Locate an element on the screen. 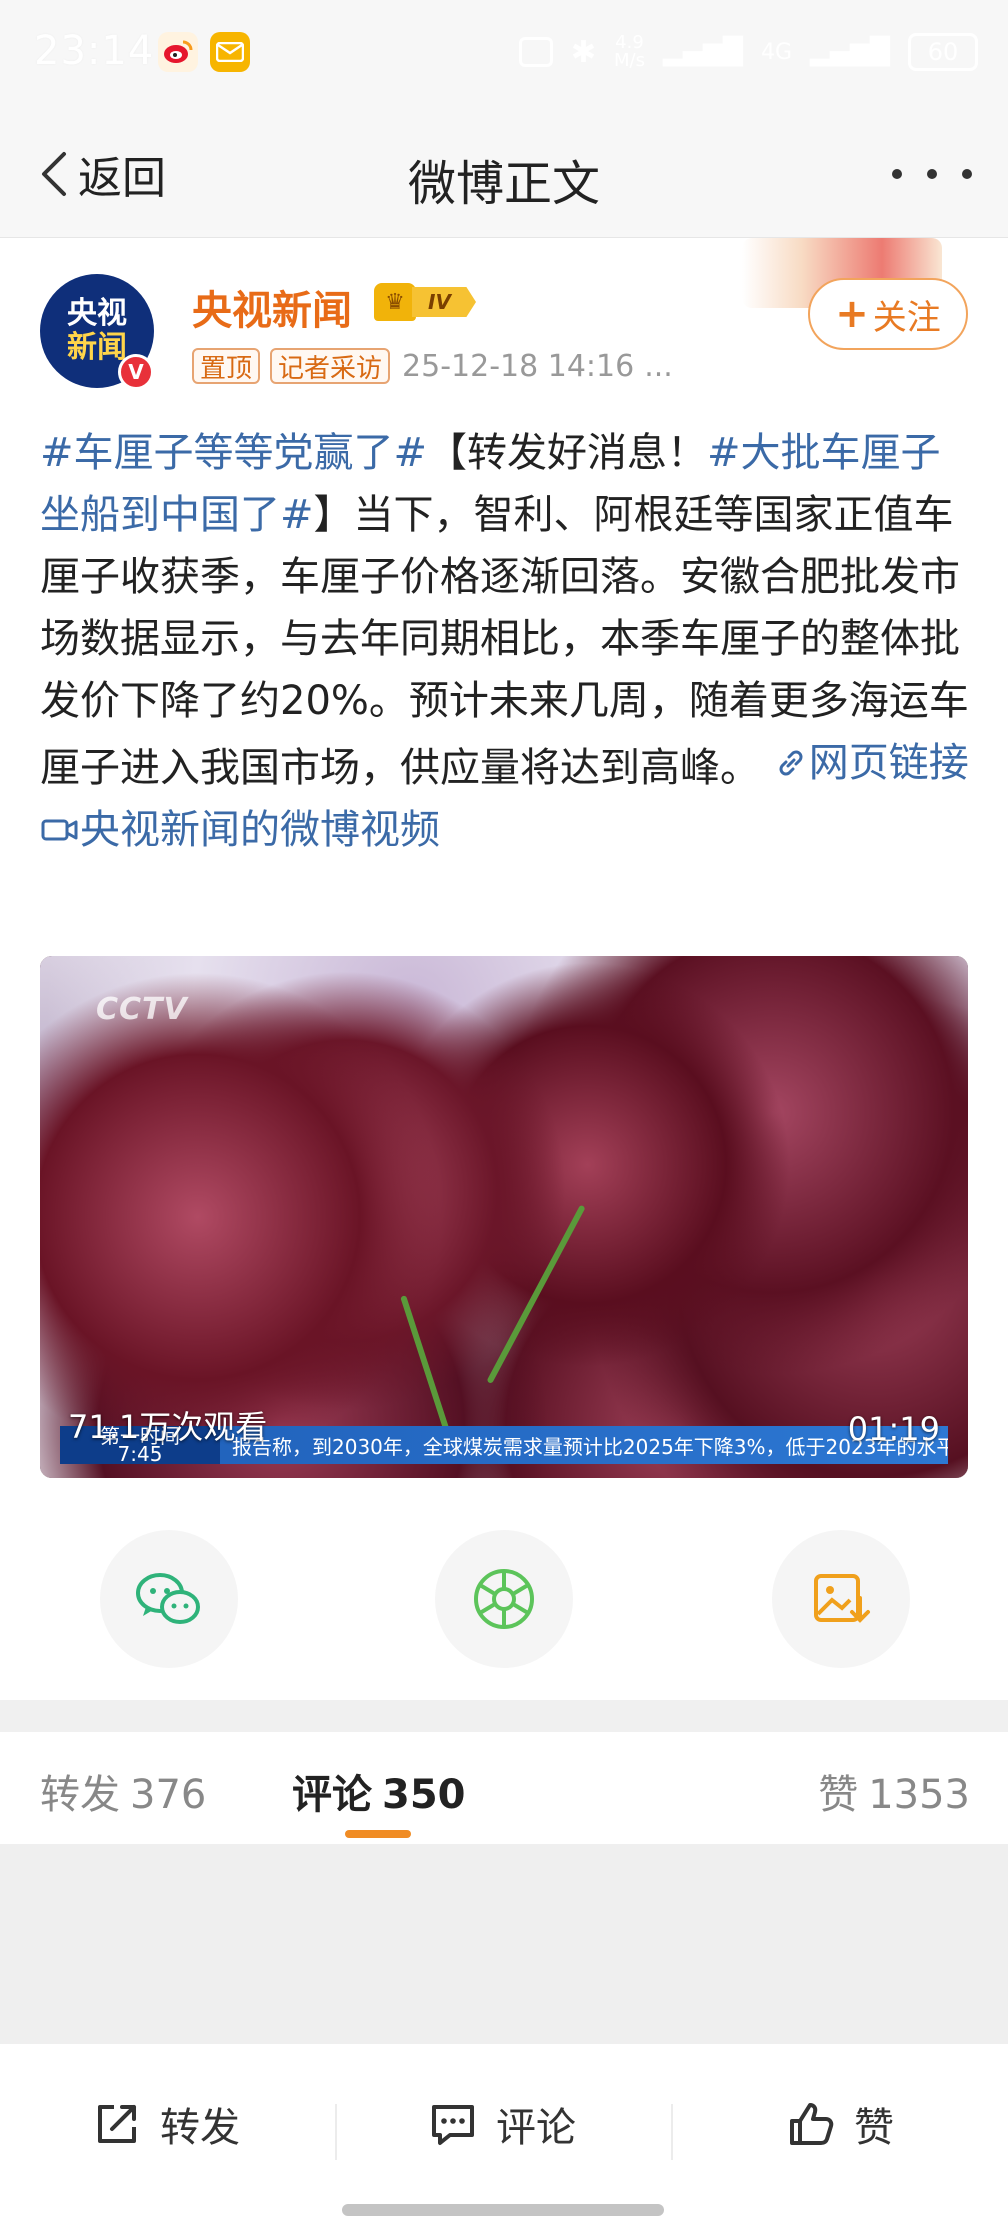 The width and height of the screenshot is (1008, 2232). back-button: 返回 is located at coordinates (101, 174).